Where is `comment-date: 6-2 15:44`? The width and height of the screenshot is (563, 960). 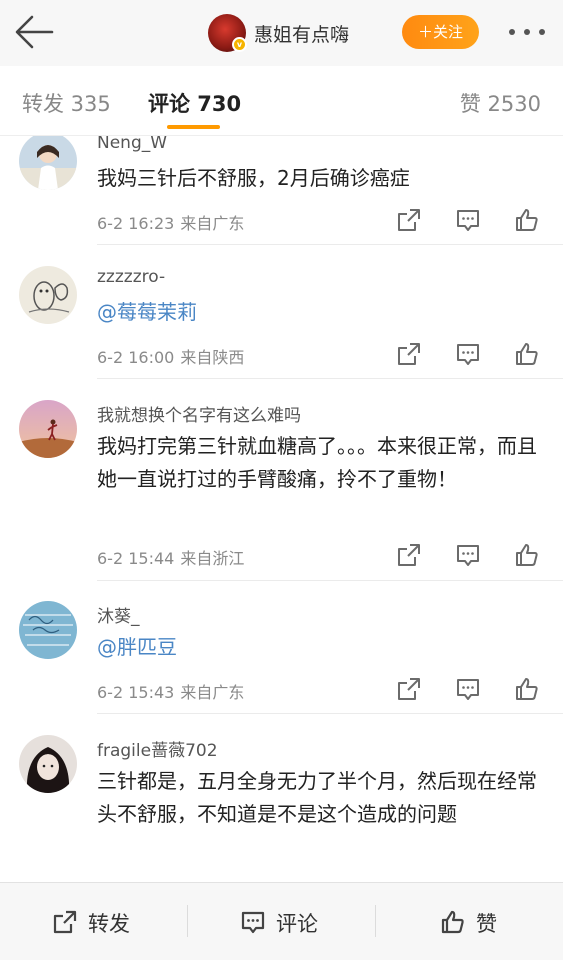 comment-date: 6-2 15:44 is located at coordinates (136, 558).